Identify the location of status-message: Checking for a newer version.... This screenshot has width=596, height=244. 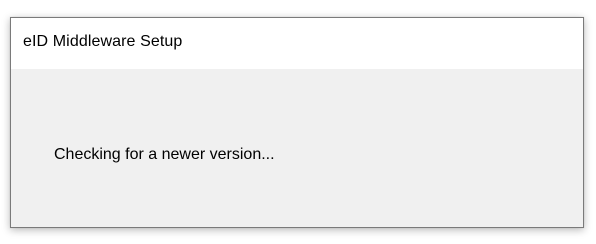
(164, 154).